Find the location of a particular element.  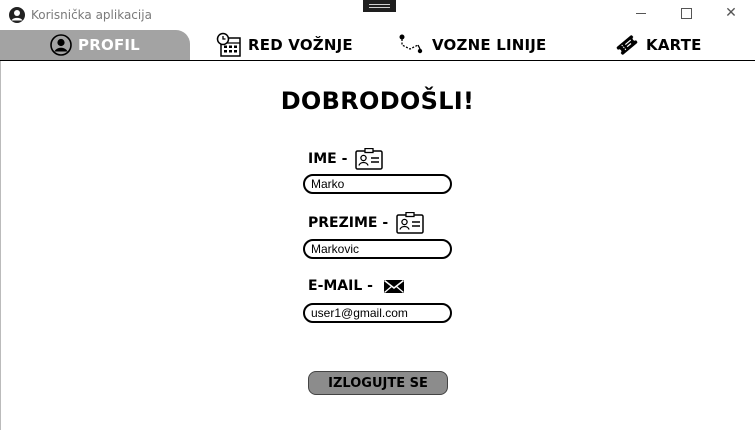

tab-label: RED VOŽNJE is located at coordinates (300, 45).